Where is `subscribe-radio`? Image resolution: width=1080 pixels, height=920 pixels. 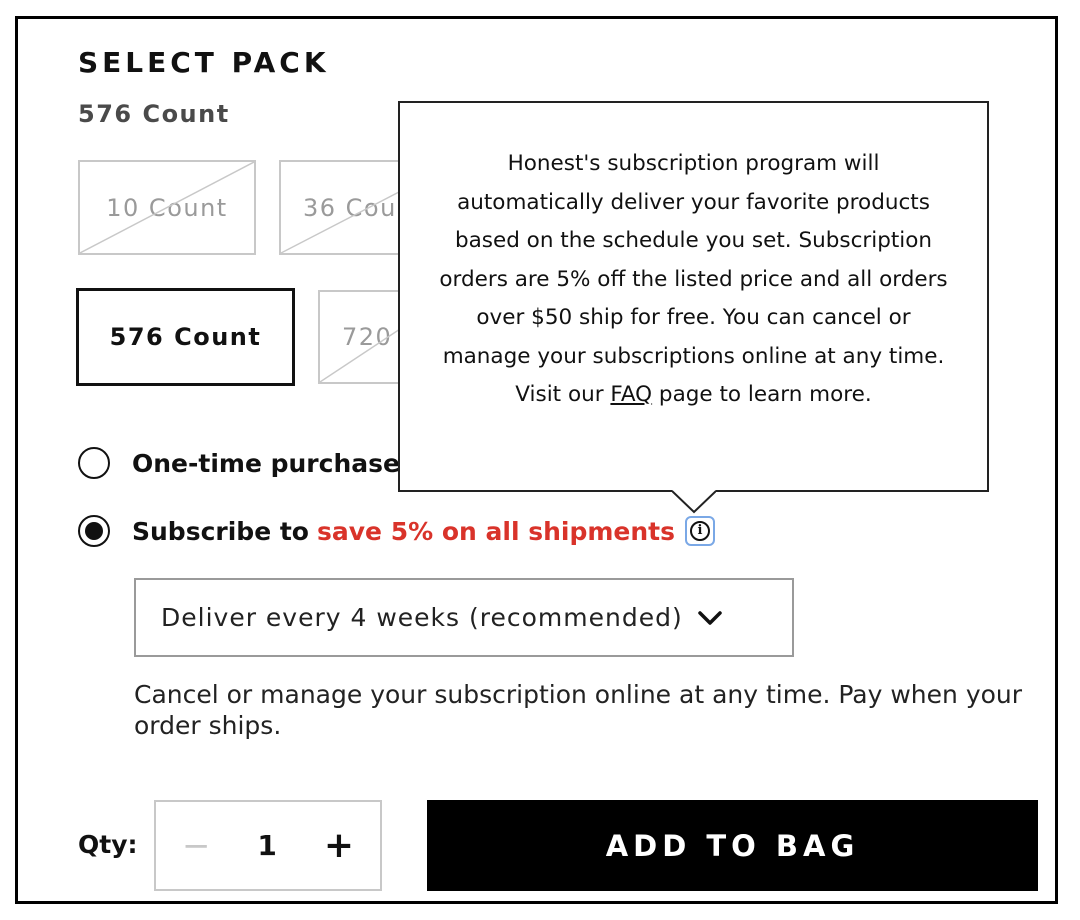
subscribe-radio is located at coordinates (94, 531).